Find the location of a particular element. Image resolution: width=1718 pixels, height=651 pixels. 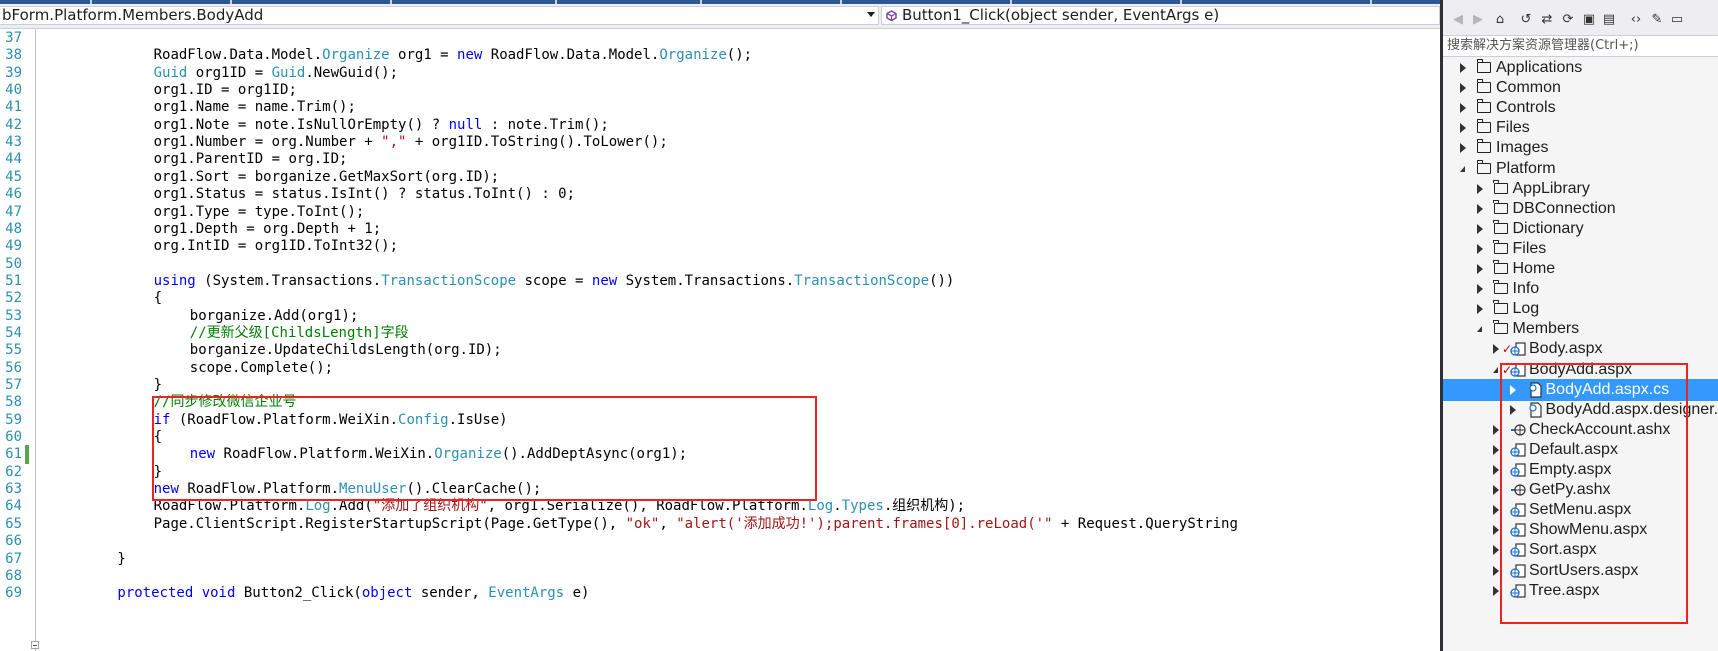

code-line: org1.ID = org1ID; is located at coordinates (225, 90).